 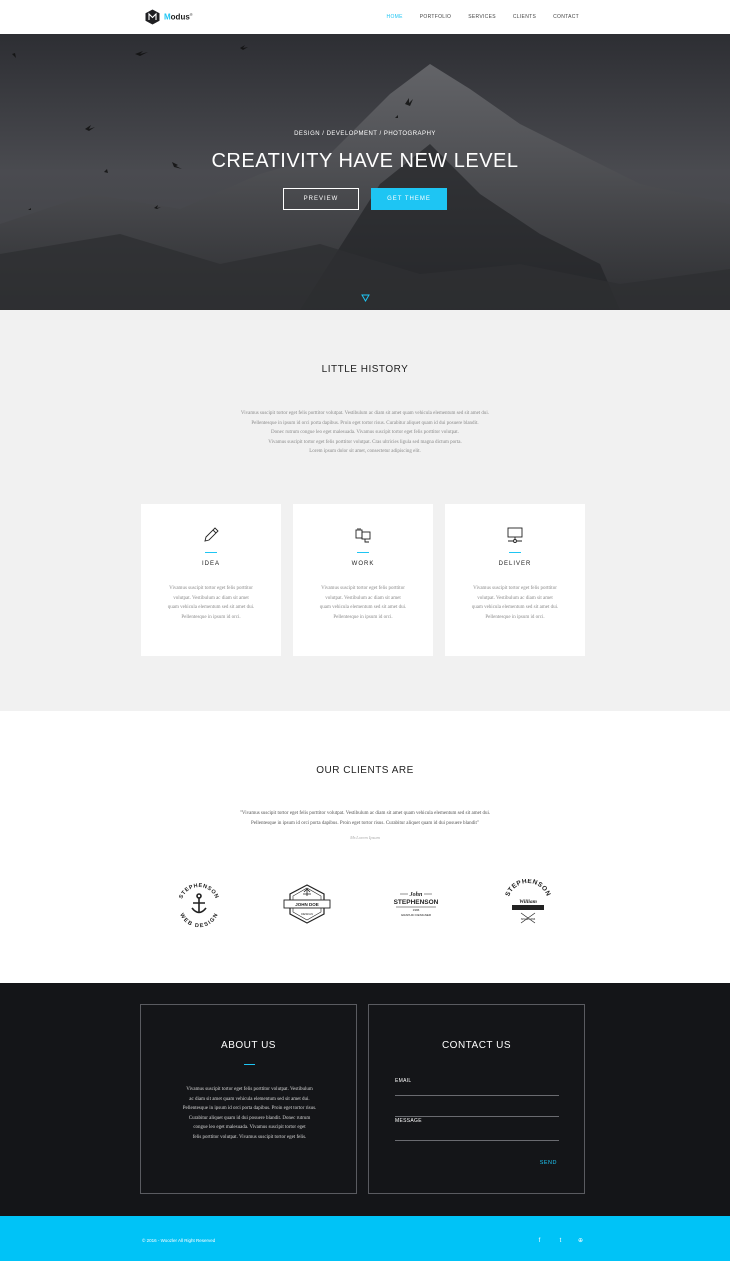 What do you see at coordinates (539, 1240) in the screenshot?
I see `facebook-icon: f` at bounding box center [539, 1240].